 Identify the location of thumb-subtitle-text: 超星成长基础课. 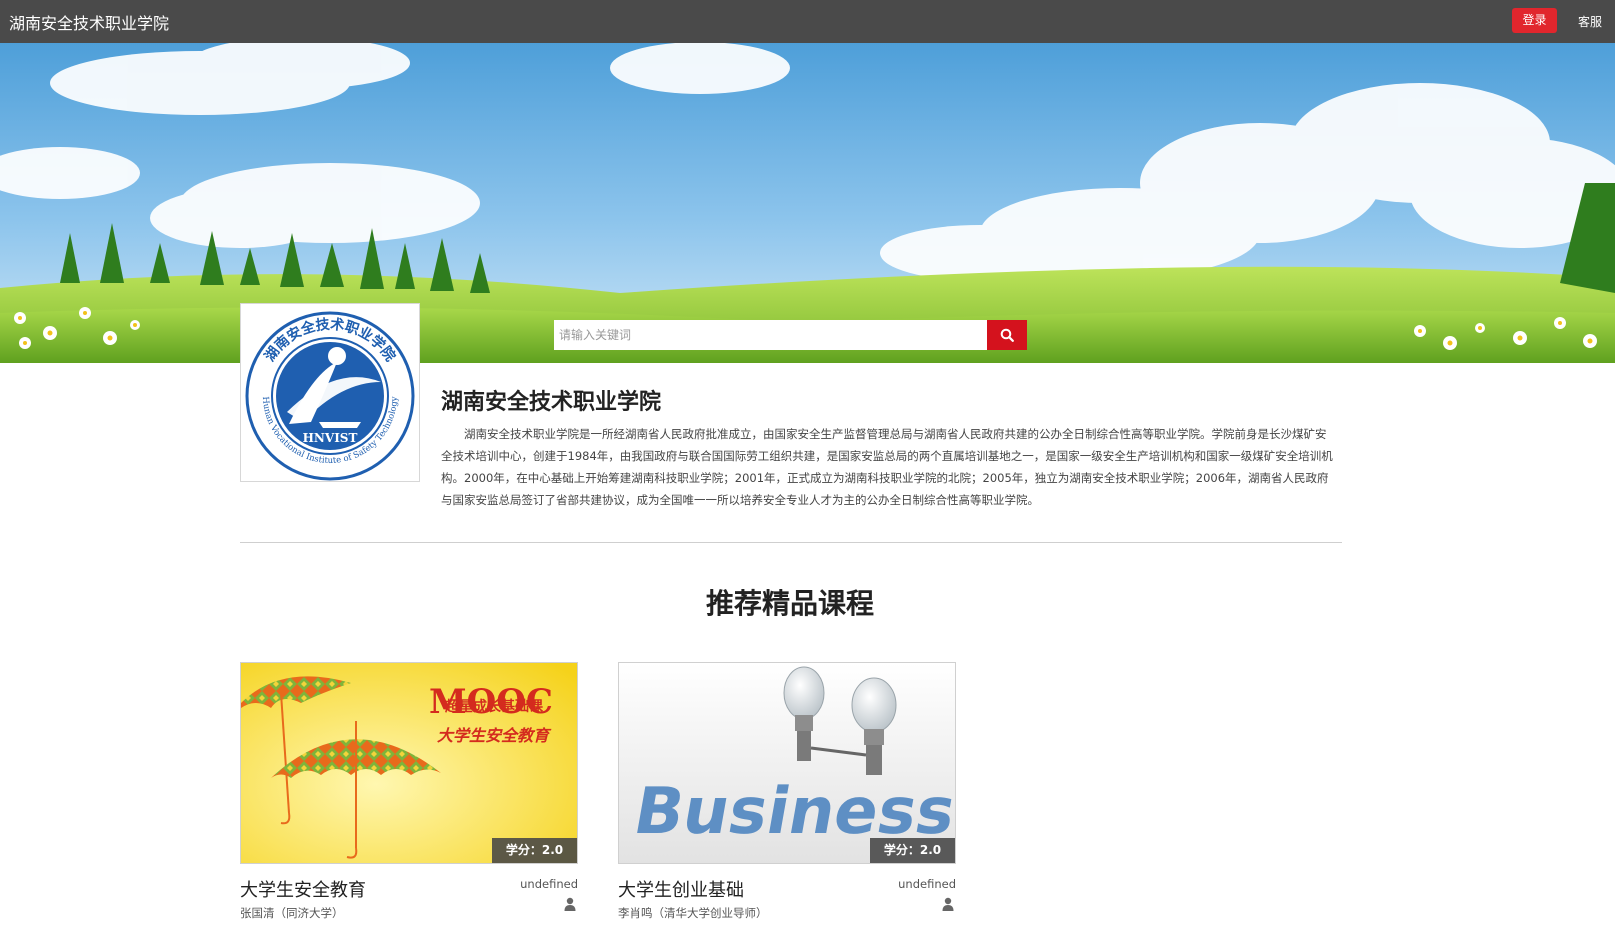
(494, 706).